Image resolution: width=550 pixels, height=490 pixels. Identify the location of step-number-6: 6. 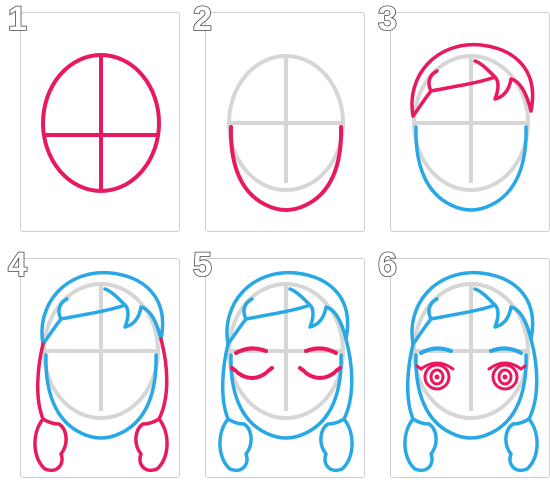
(387, 265).